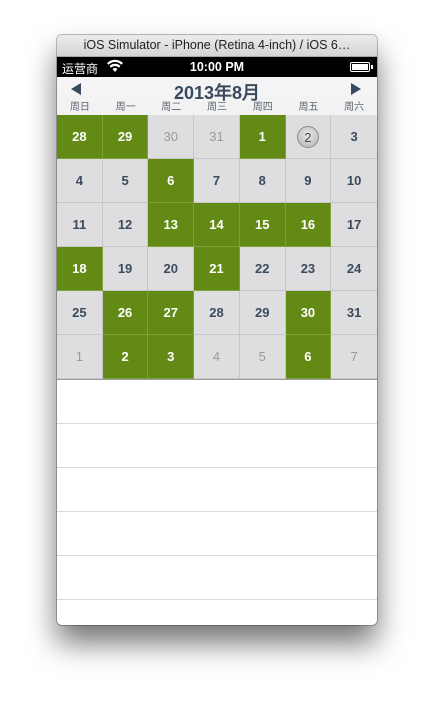  What do you see at coordinates (356, 89) in the screenshot?
I see `next-month-arrow-icon` at bounding box center [356, 89].